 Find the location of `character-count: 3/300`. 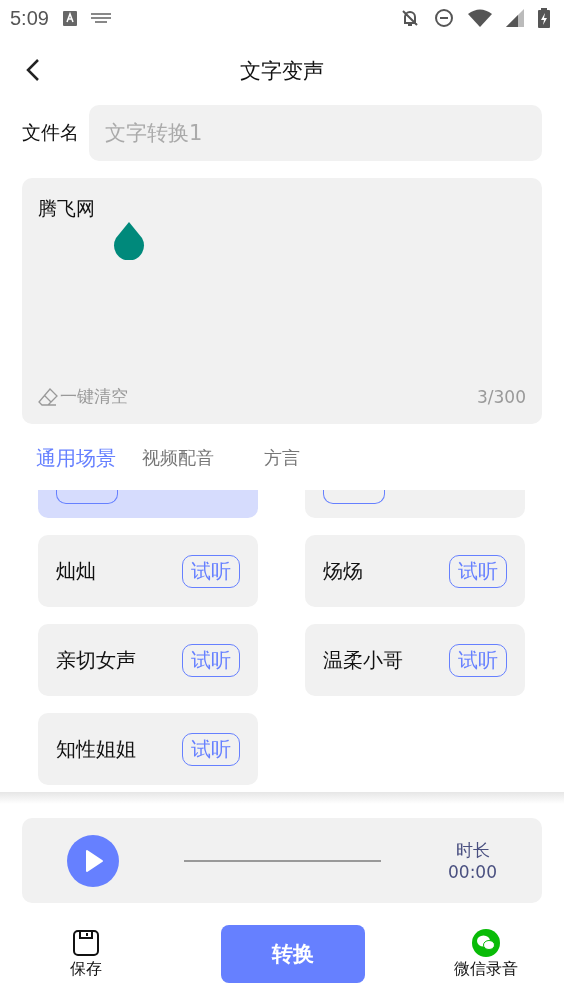

character-count: 3/300 is located at coordinates (501, 396).